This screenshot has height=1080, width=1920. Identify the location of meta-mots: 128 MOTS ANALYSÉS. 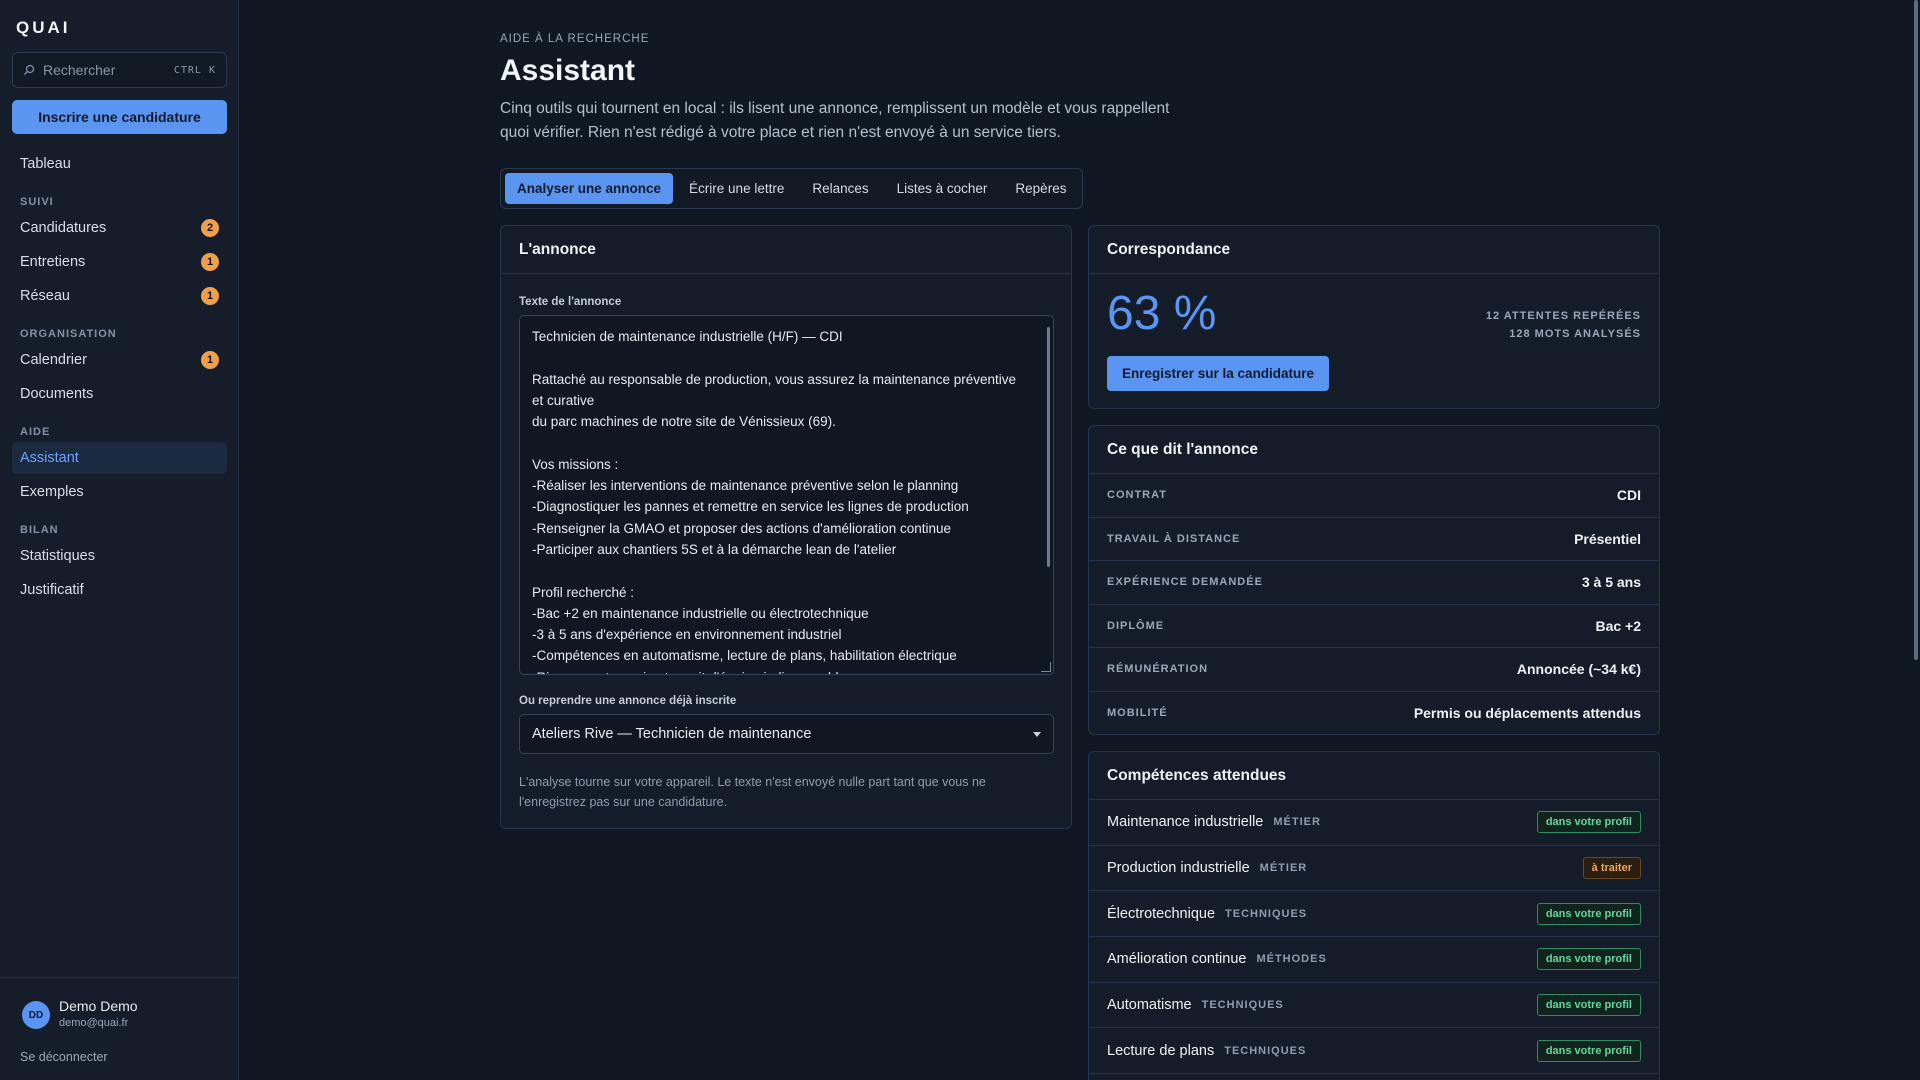
(1575, 334).